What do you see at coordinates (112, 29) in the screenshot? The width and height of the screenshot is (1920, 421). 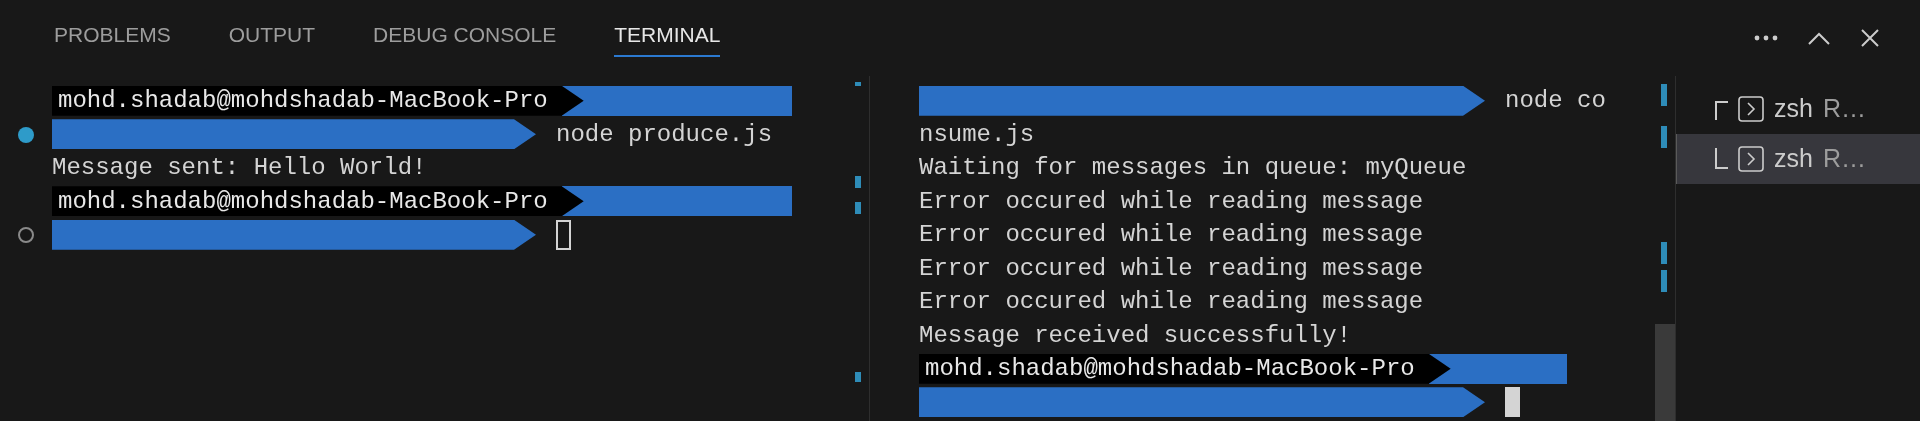 I see `panel-tab: PROBLEMS` at bounding box center [112, 29].